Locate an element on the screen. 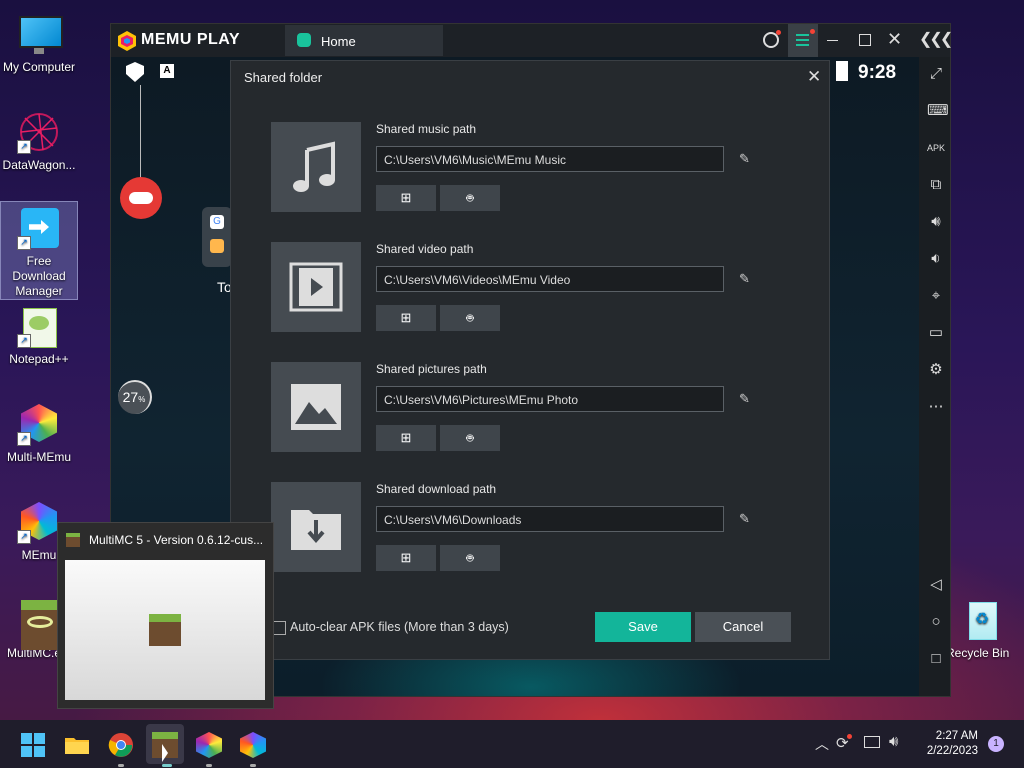 The width and height of the screenshot is (1024, 768). save-button: Save is located at coordinates (643, 627).